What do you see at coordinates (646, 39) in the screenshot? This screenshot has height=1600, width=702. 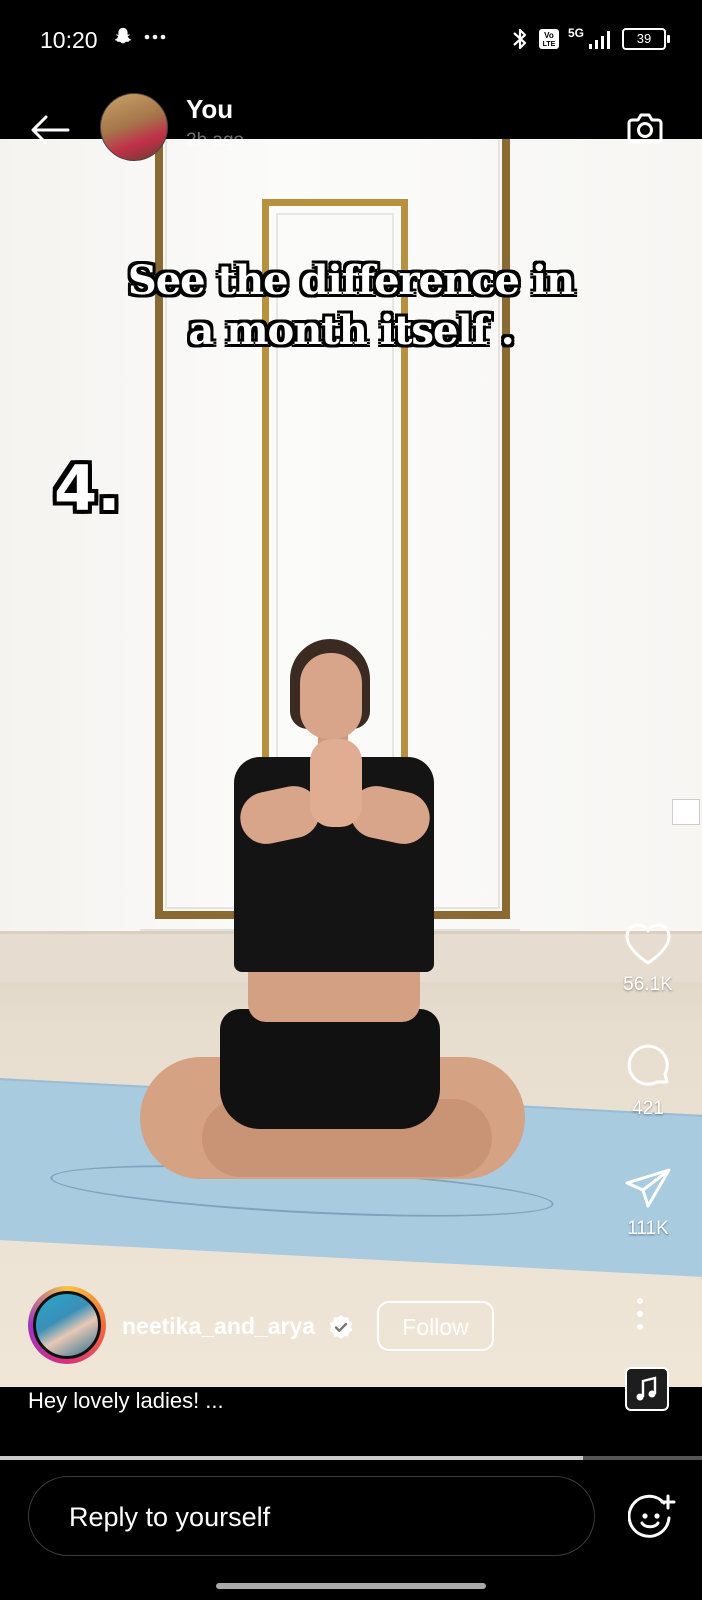 I see `battery-icon: 39` at bounding box center [646, 39].